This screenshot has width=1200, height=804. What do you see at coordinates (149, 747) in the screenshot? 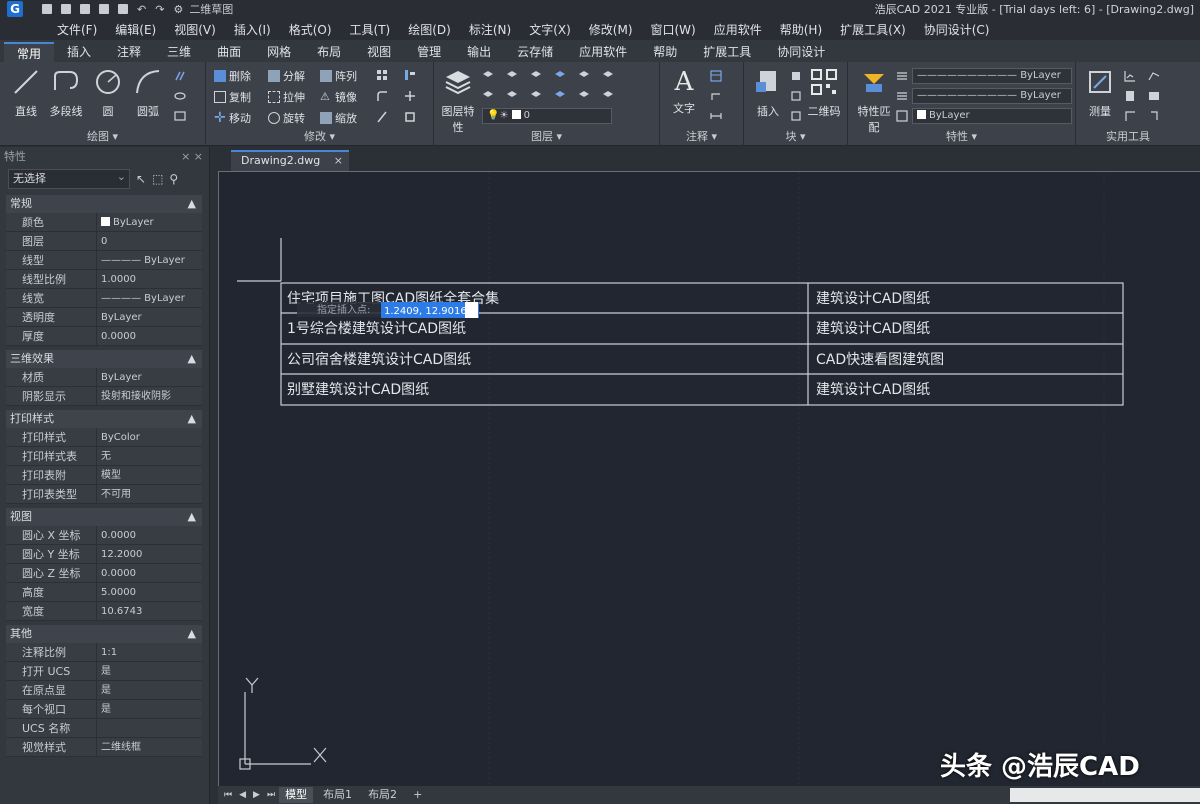
I see `property-value: 二维线框` at bounding box center [149, 747].